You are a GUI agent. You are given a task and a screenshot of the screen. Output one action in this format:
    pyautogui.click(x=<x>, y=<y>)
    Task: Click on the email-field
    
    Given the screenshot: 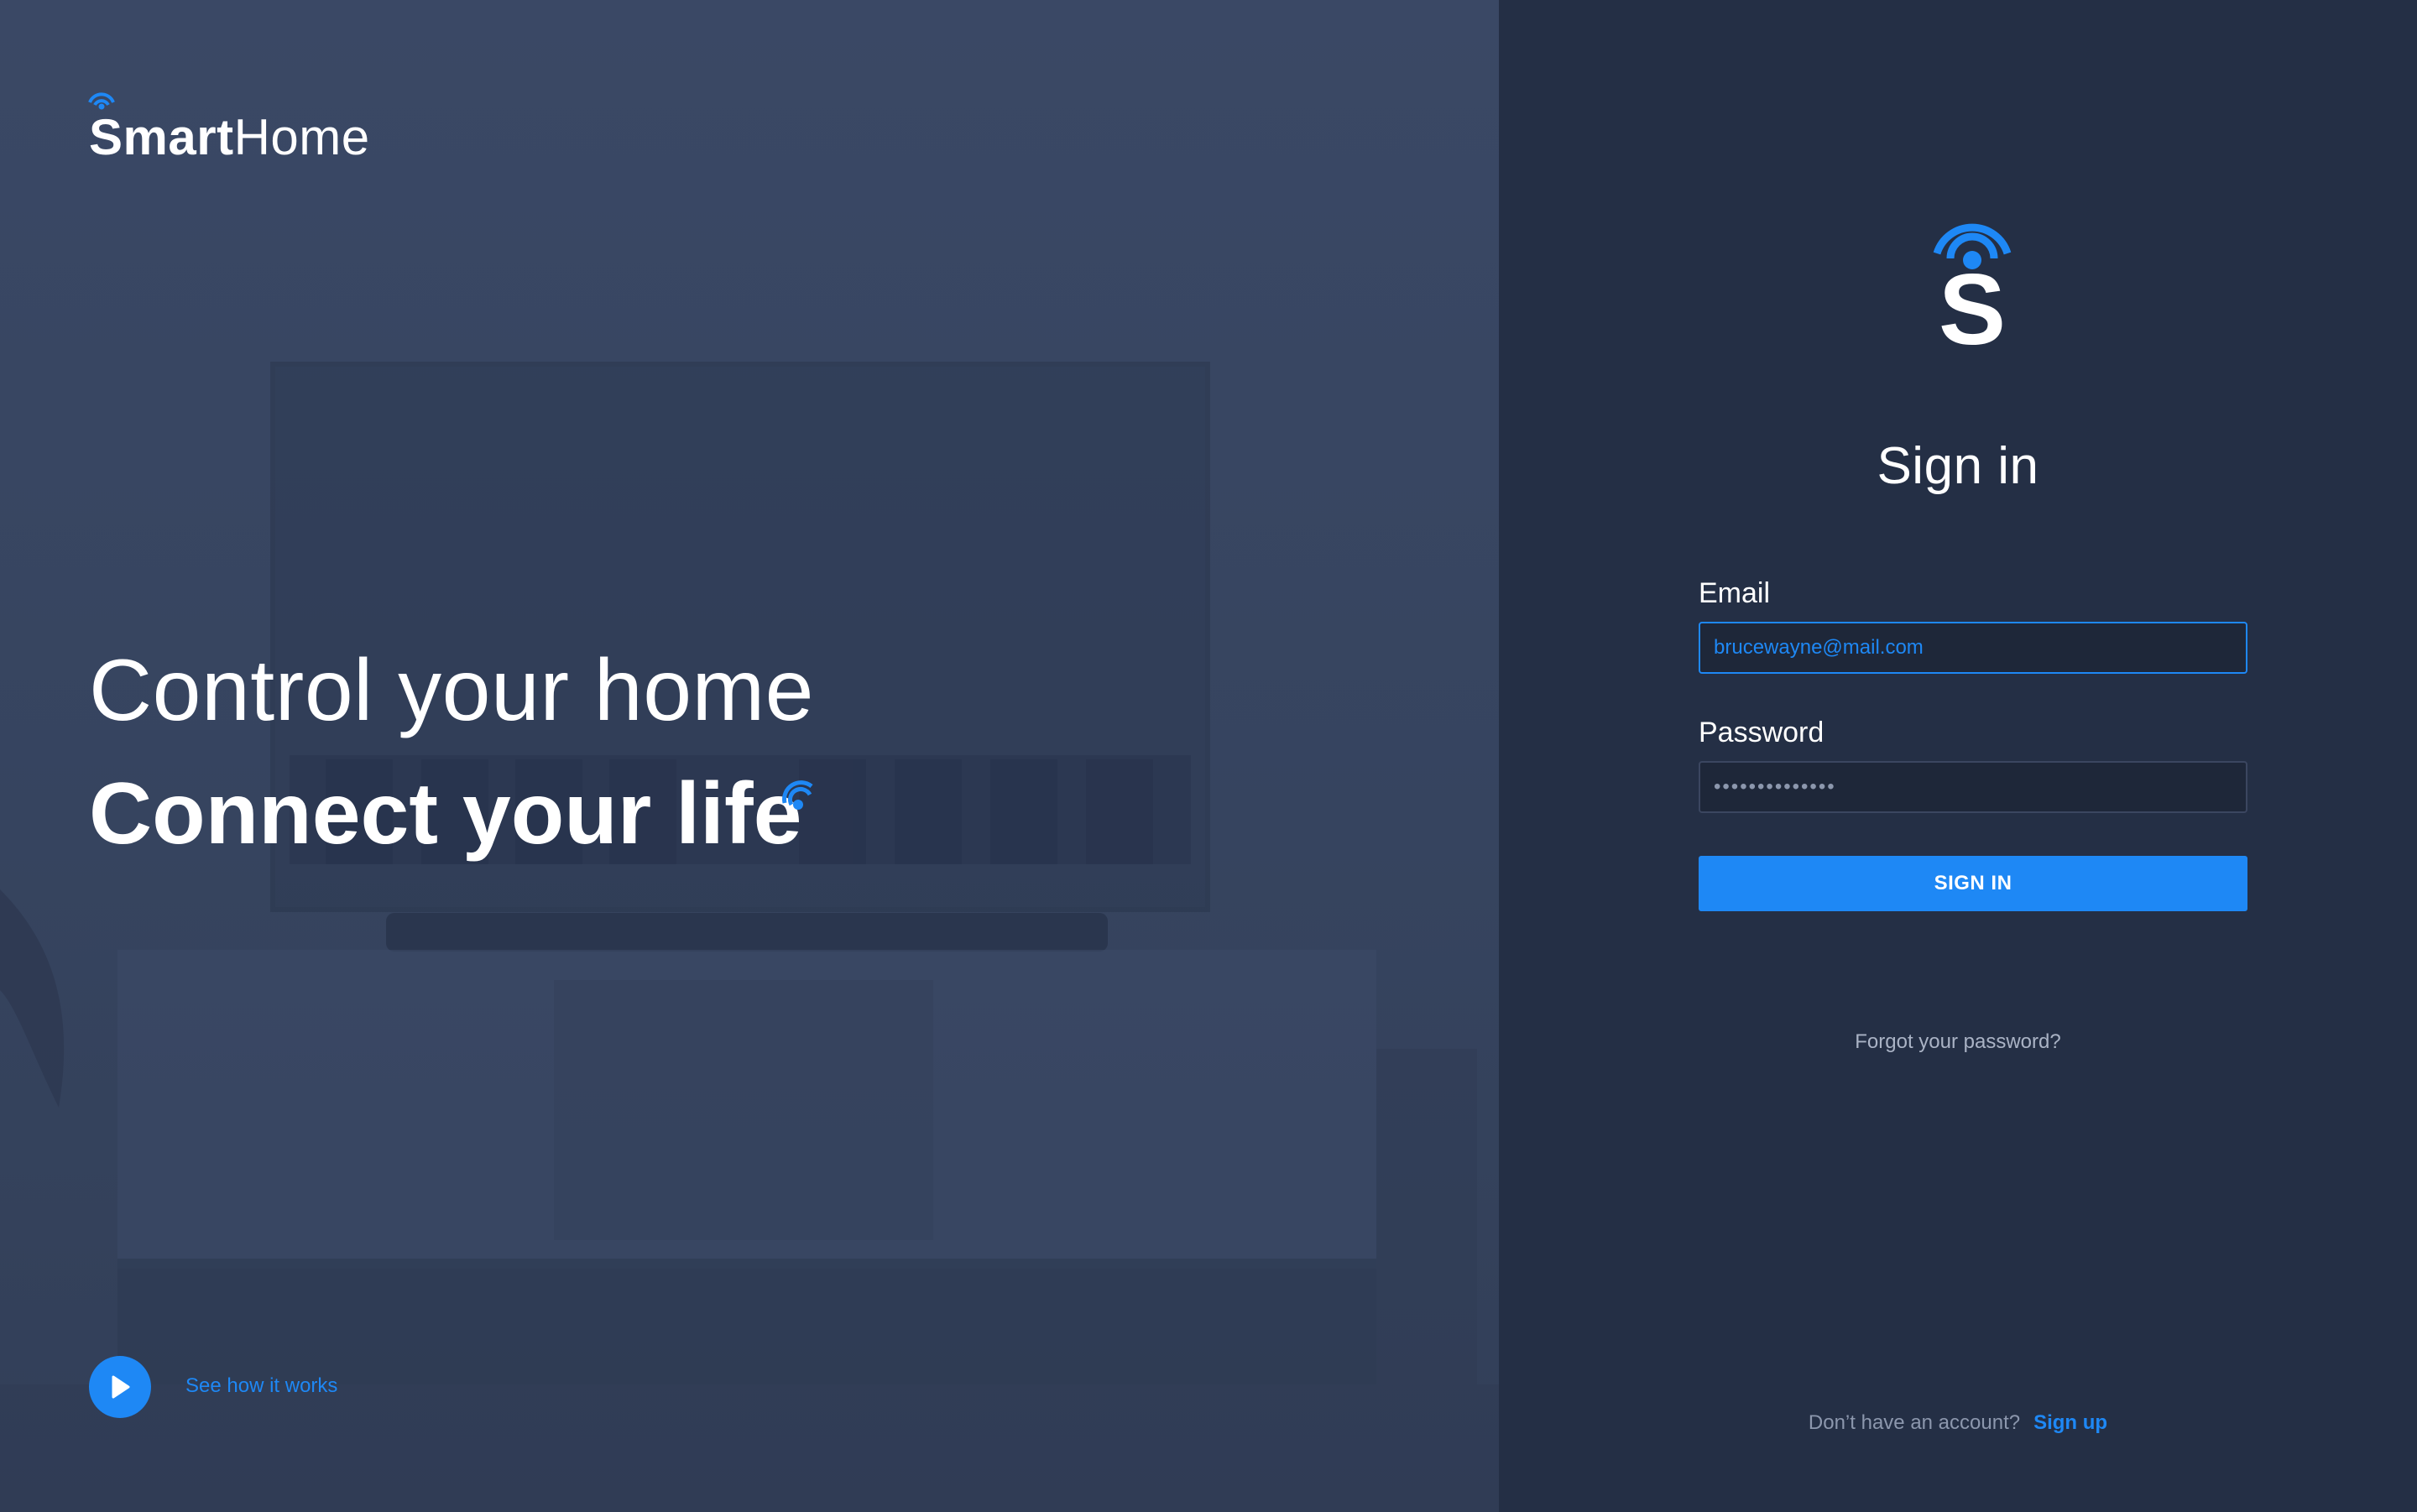 What is the action you would take?
    pyautogui.click(x=1973, y=648)
    